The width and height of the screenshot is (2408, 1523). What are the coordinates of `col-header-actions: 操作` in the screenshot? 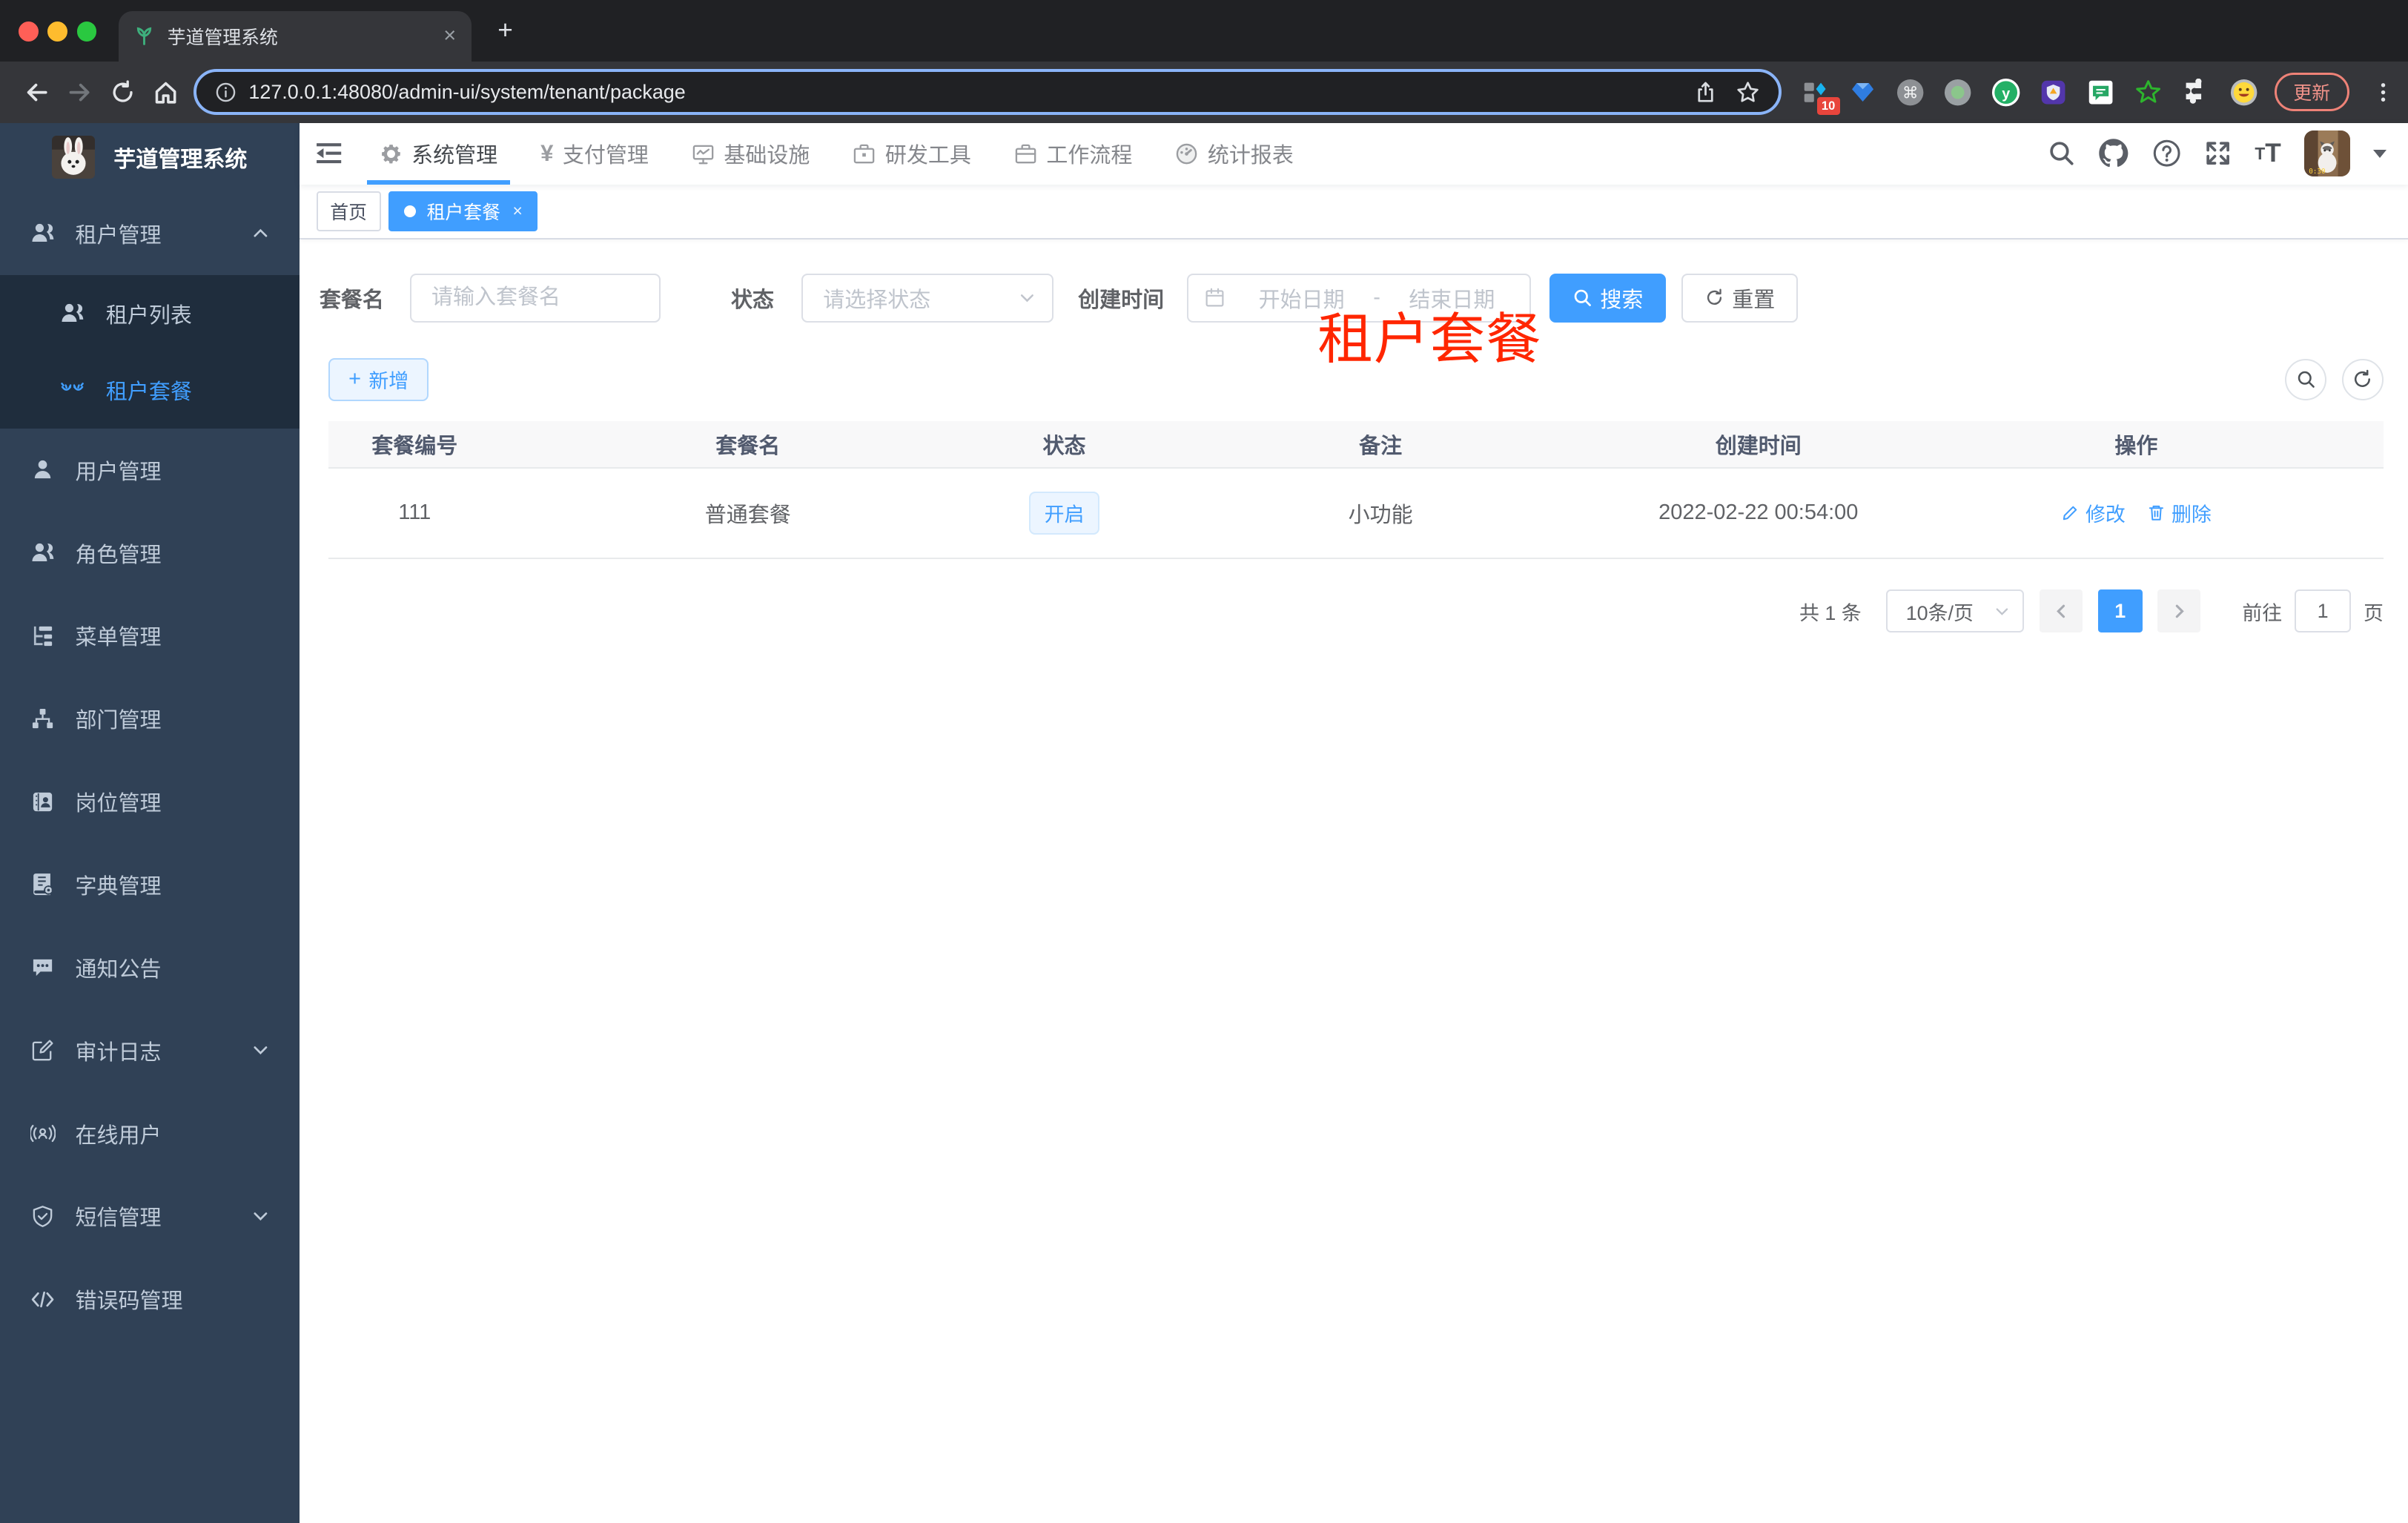 It's located at (2136, 446).